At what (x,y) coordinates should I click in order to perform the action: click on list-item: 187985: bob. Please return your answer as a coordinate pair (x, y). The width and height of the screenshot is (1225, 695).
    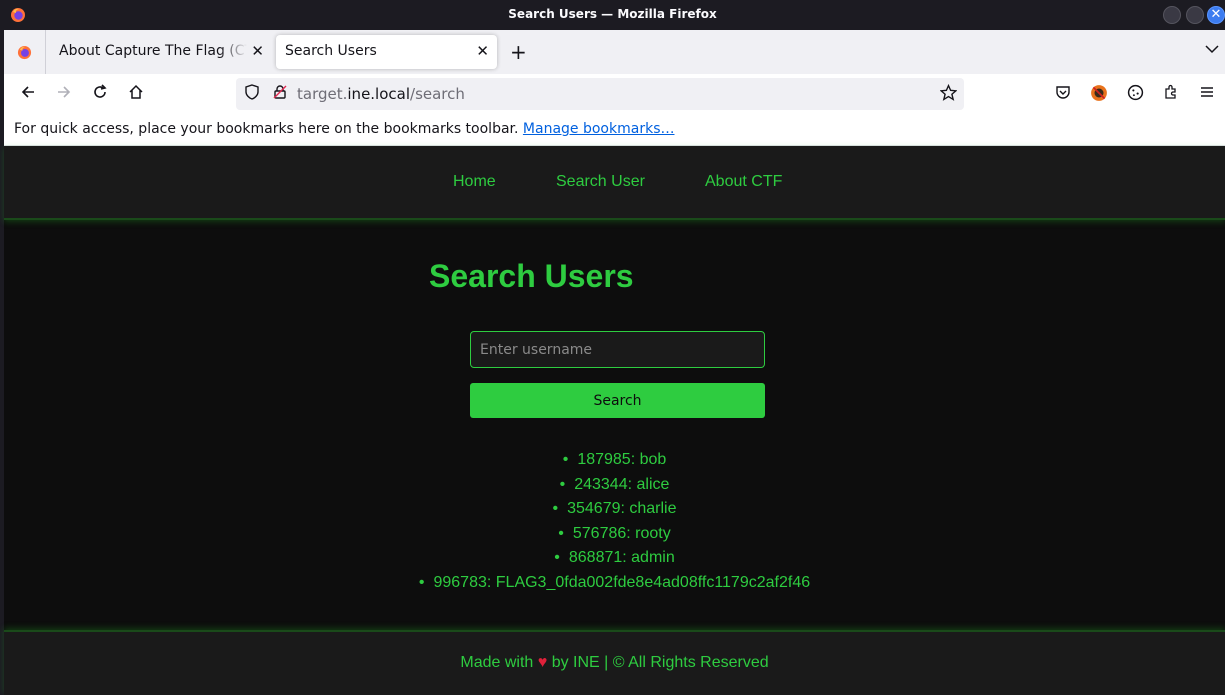
    Looking at the image, I should click on (614, 460).